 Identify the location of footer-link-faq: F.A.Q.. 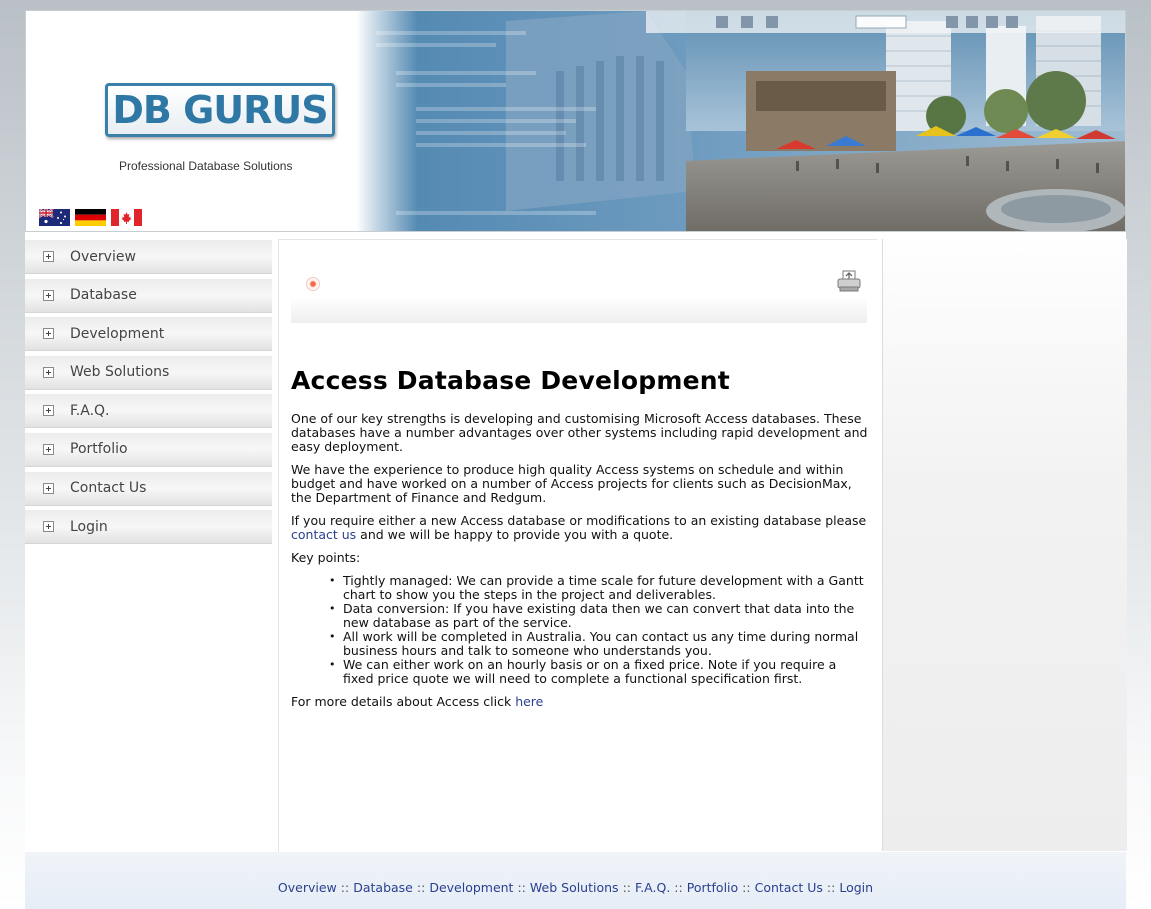
(652, 887).